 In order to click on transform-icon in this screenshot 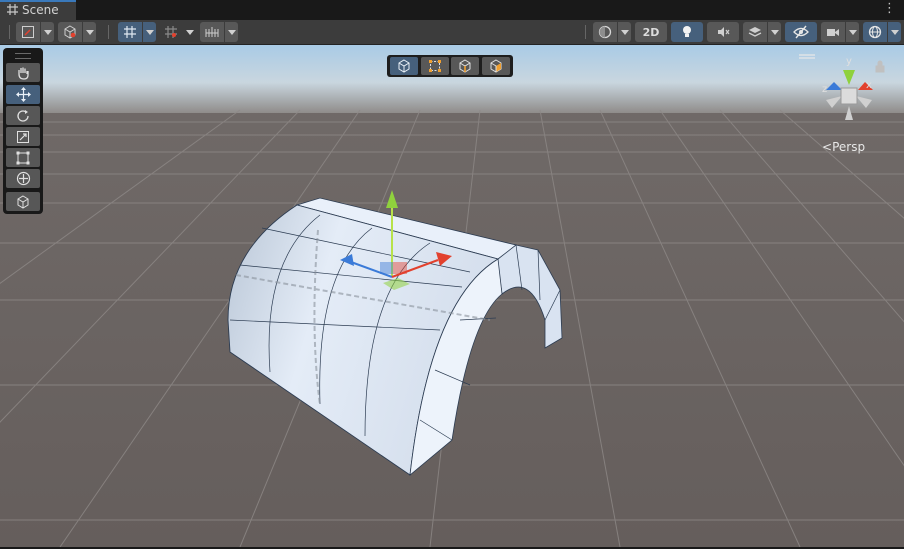, I will do `click(23, 178)`.